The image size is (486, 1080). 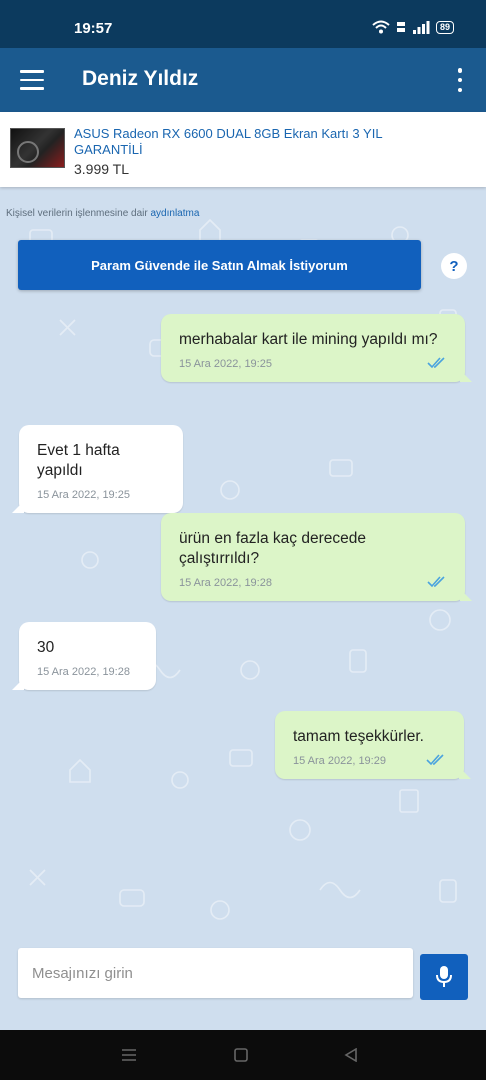 I want to click on message-composer, so click(x=243, y=985).